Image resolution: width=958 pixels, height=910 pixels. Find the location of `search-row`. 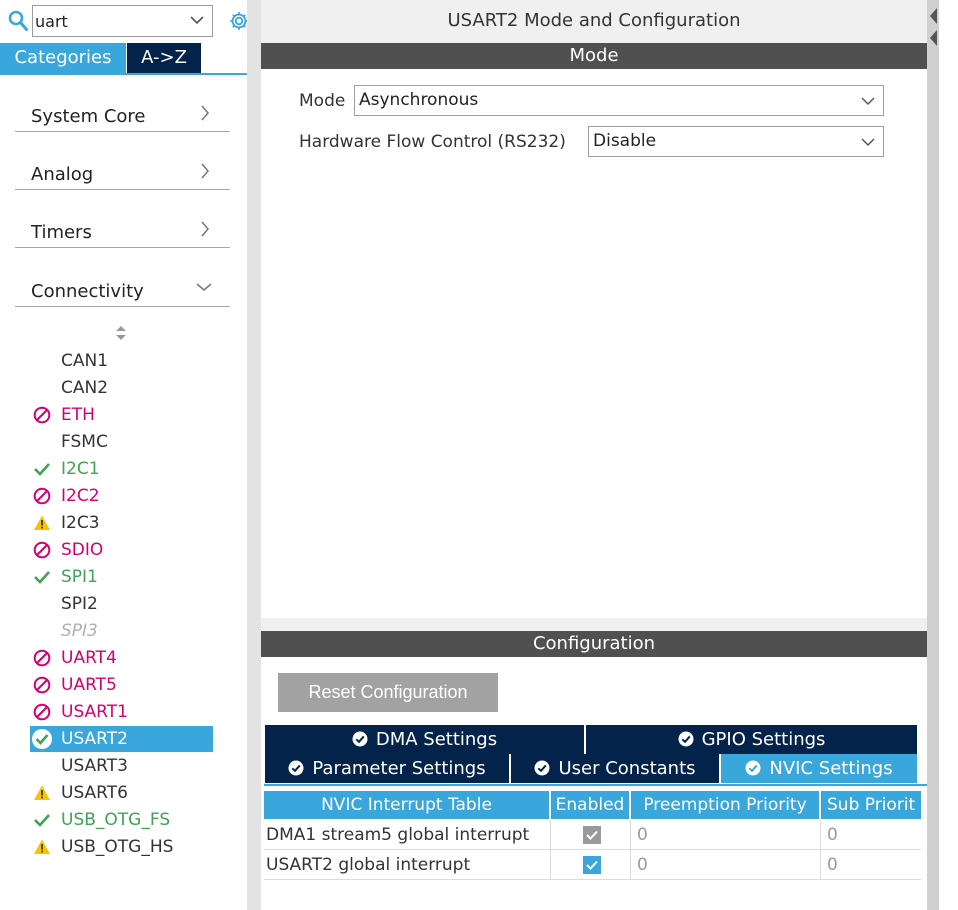

search-row is located at coordinates (124, 20).